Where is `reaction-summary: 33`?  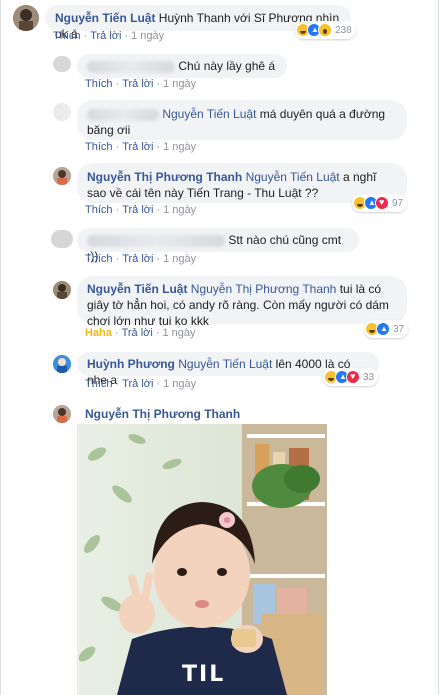
reaction-summary: 33 is located at coordinates (351, 377).